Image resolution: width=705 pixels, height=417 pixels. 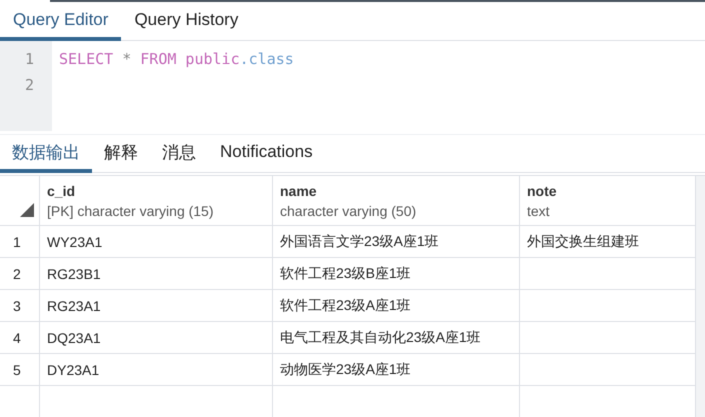 What do you see at coordinates (542, 190) in the screenshot?
I see `column-name: note` at bounding box center [542, 190].